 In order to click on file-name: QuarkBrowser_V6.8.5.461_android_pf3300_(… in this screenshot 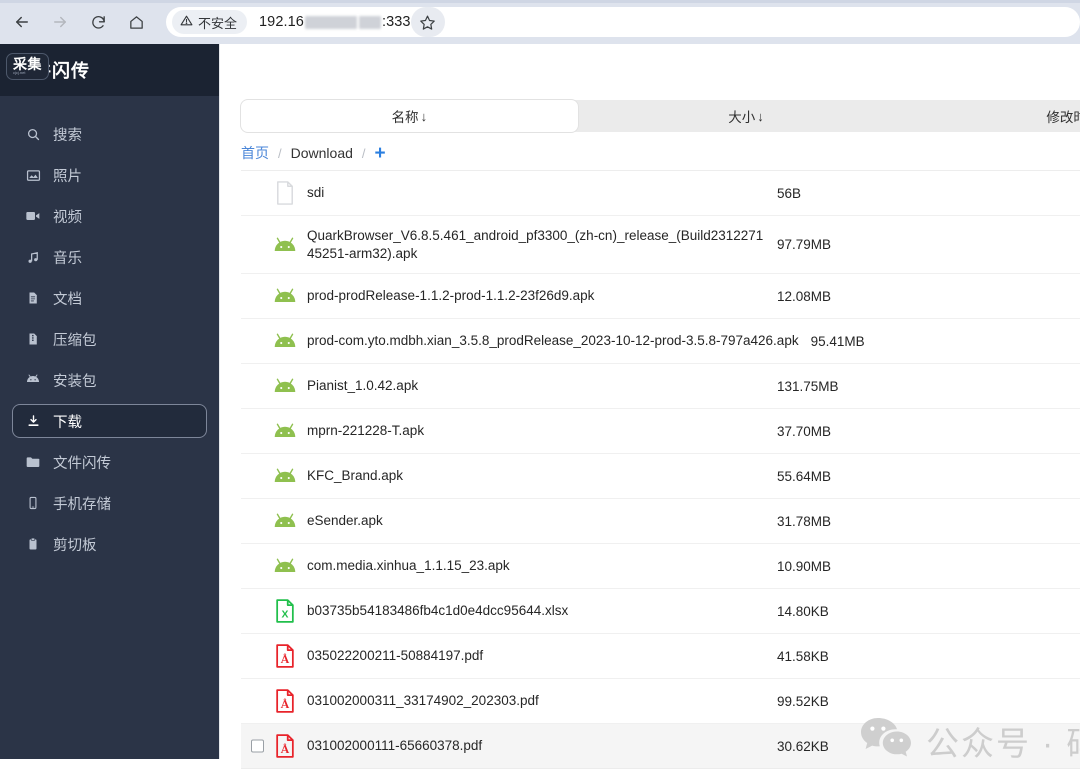, I will do `click(542, 245)`.